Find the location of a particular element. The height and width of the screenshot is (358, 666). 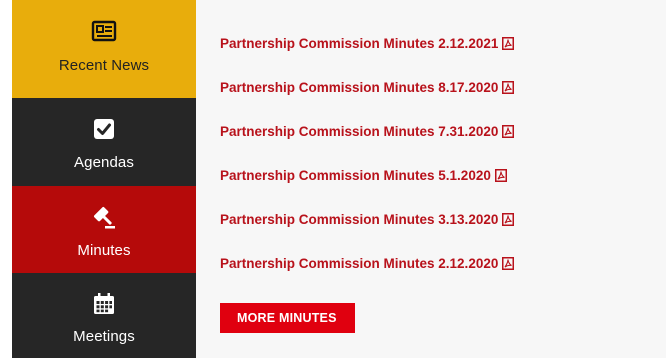

sidebar-item-label: Meetings is located at coordinates (104, 336).